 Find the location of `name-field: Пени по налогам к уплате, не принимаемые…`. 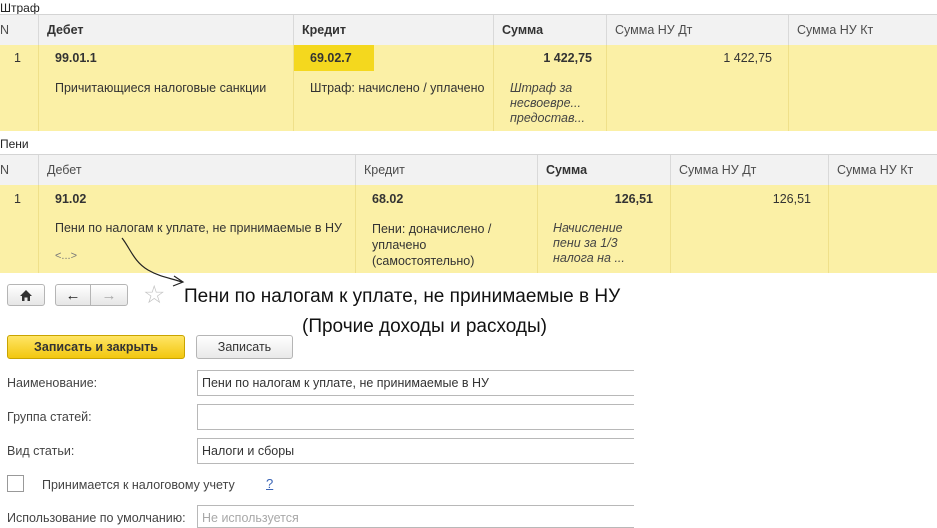

name-field: Пени по налогам к уплате, не принимаемые… is located at coordinates (415, 383).